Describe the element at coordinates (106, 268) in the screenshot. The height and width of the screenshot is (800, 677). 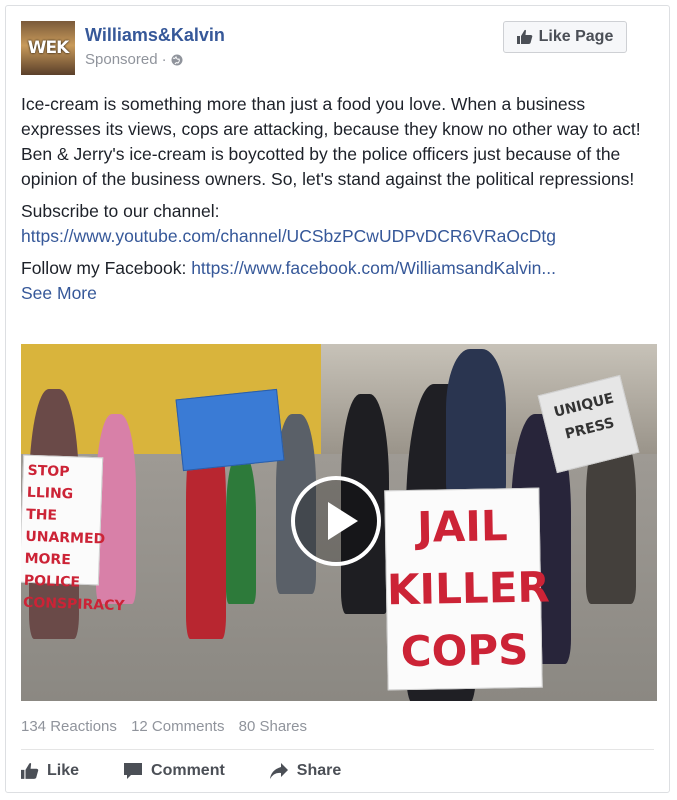
I see `follow-label: Follow my Facebook:` at that location.